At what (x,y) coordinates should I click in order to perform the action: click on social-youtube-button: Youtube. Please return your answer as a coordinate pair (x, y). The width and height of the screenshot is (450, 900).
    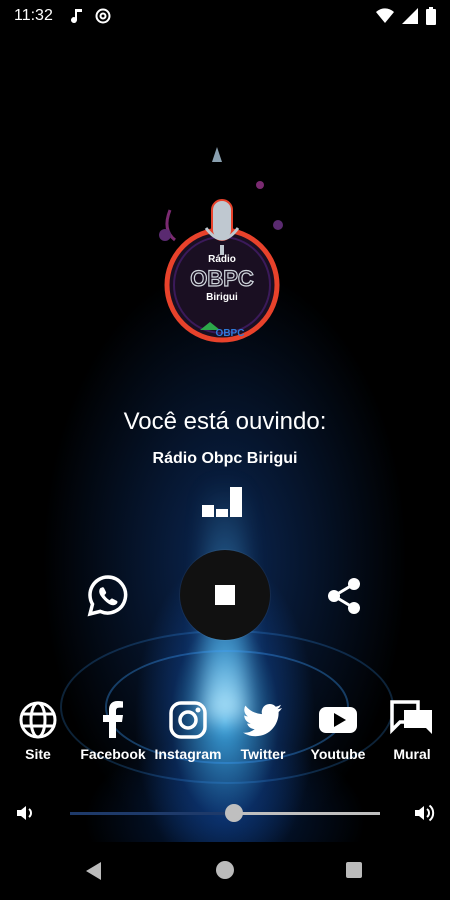
    Looking at the image, I should click on (338, 731).